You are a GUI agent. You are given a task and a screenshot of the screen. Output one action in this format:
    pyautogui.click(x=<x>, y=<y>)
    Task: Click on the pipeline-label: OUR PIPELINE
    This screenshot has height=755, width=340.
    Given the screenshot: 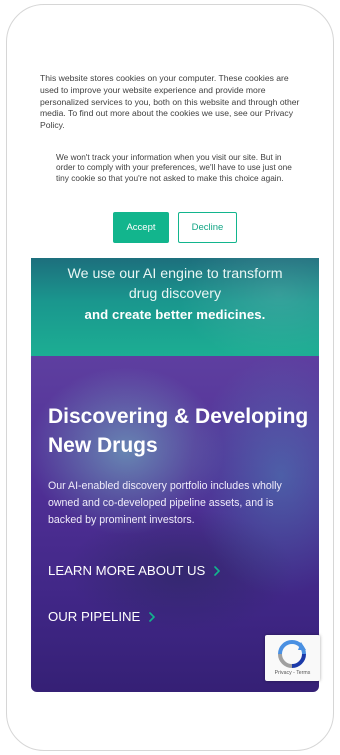 What is the action you would take?
    pyautogui.click(x=94, y=616)
    